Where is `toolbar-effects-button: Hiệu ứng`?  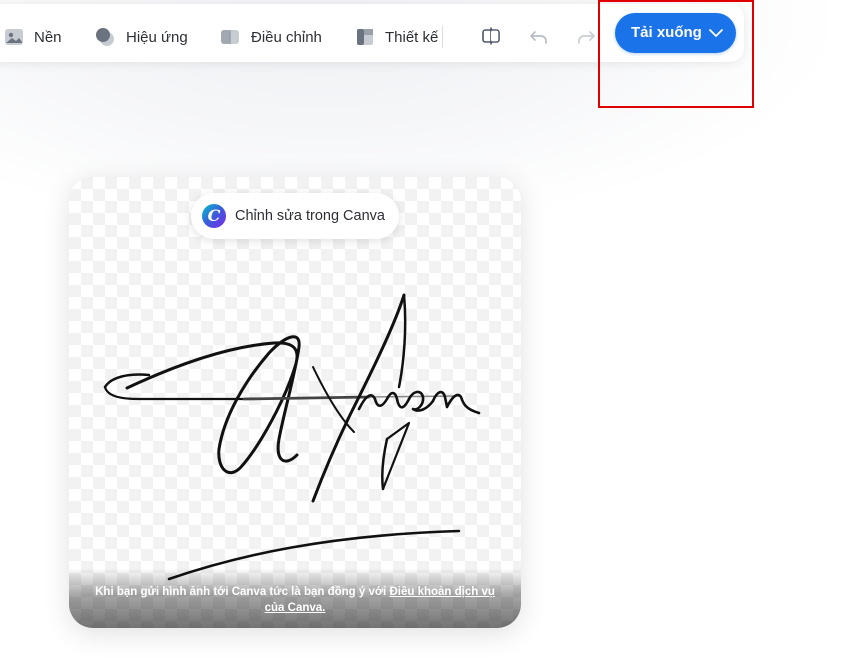
toolbar-effects-button: Hiệu ứng is located at coordinates (141, 37).